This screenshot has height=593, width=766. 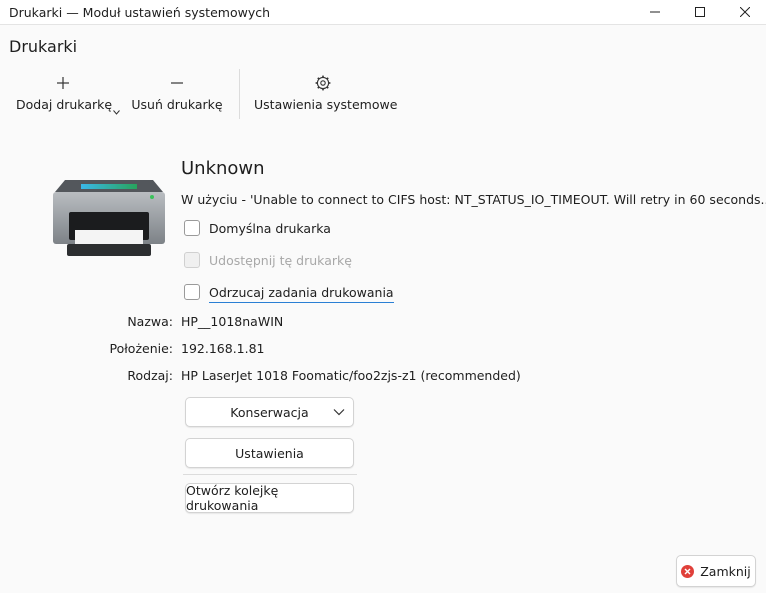 I want to click on add-printer-label: Dodaj drukarkę, so click(x=64, y=104).